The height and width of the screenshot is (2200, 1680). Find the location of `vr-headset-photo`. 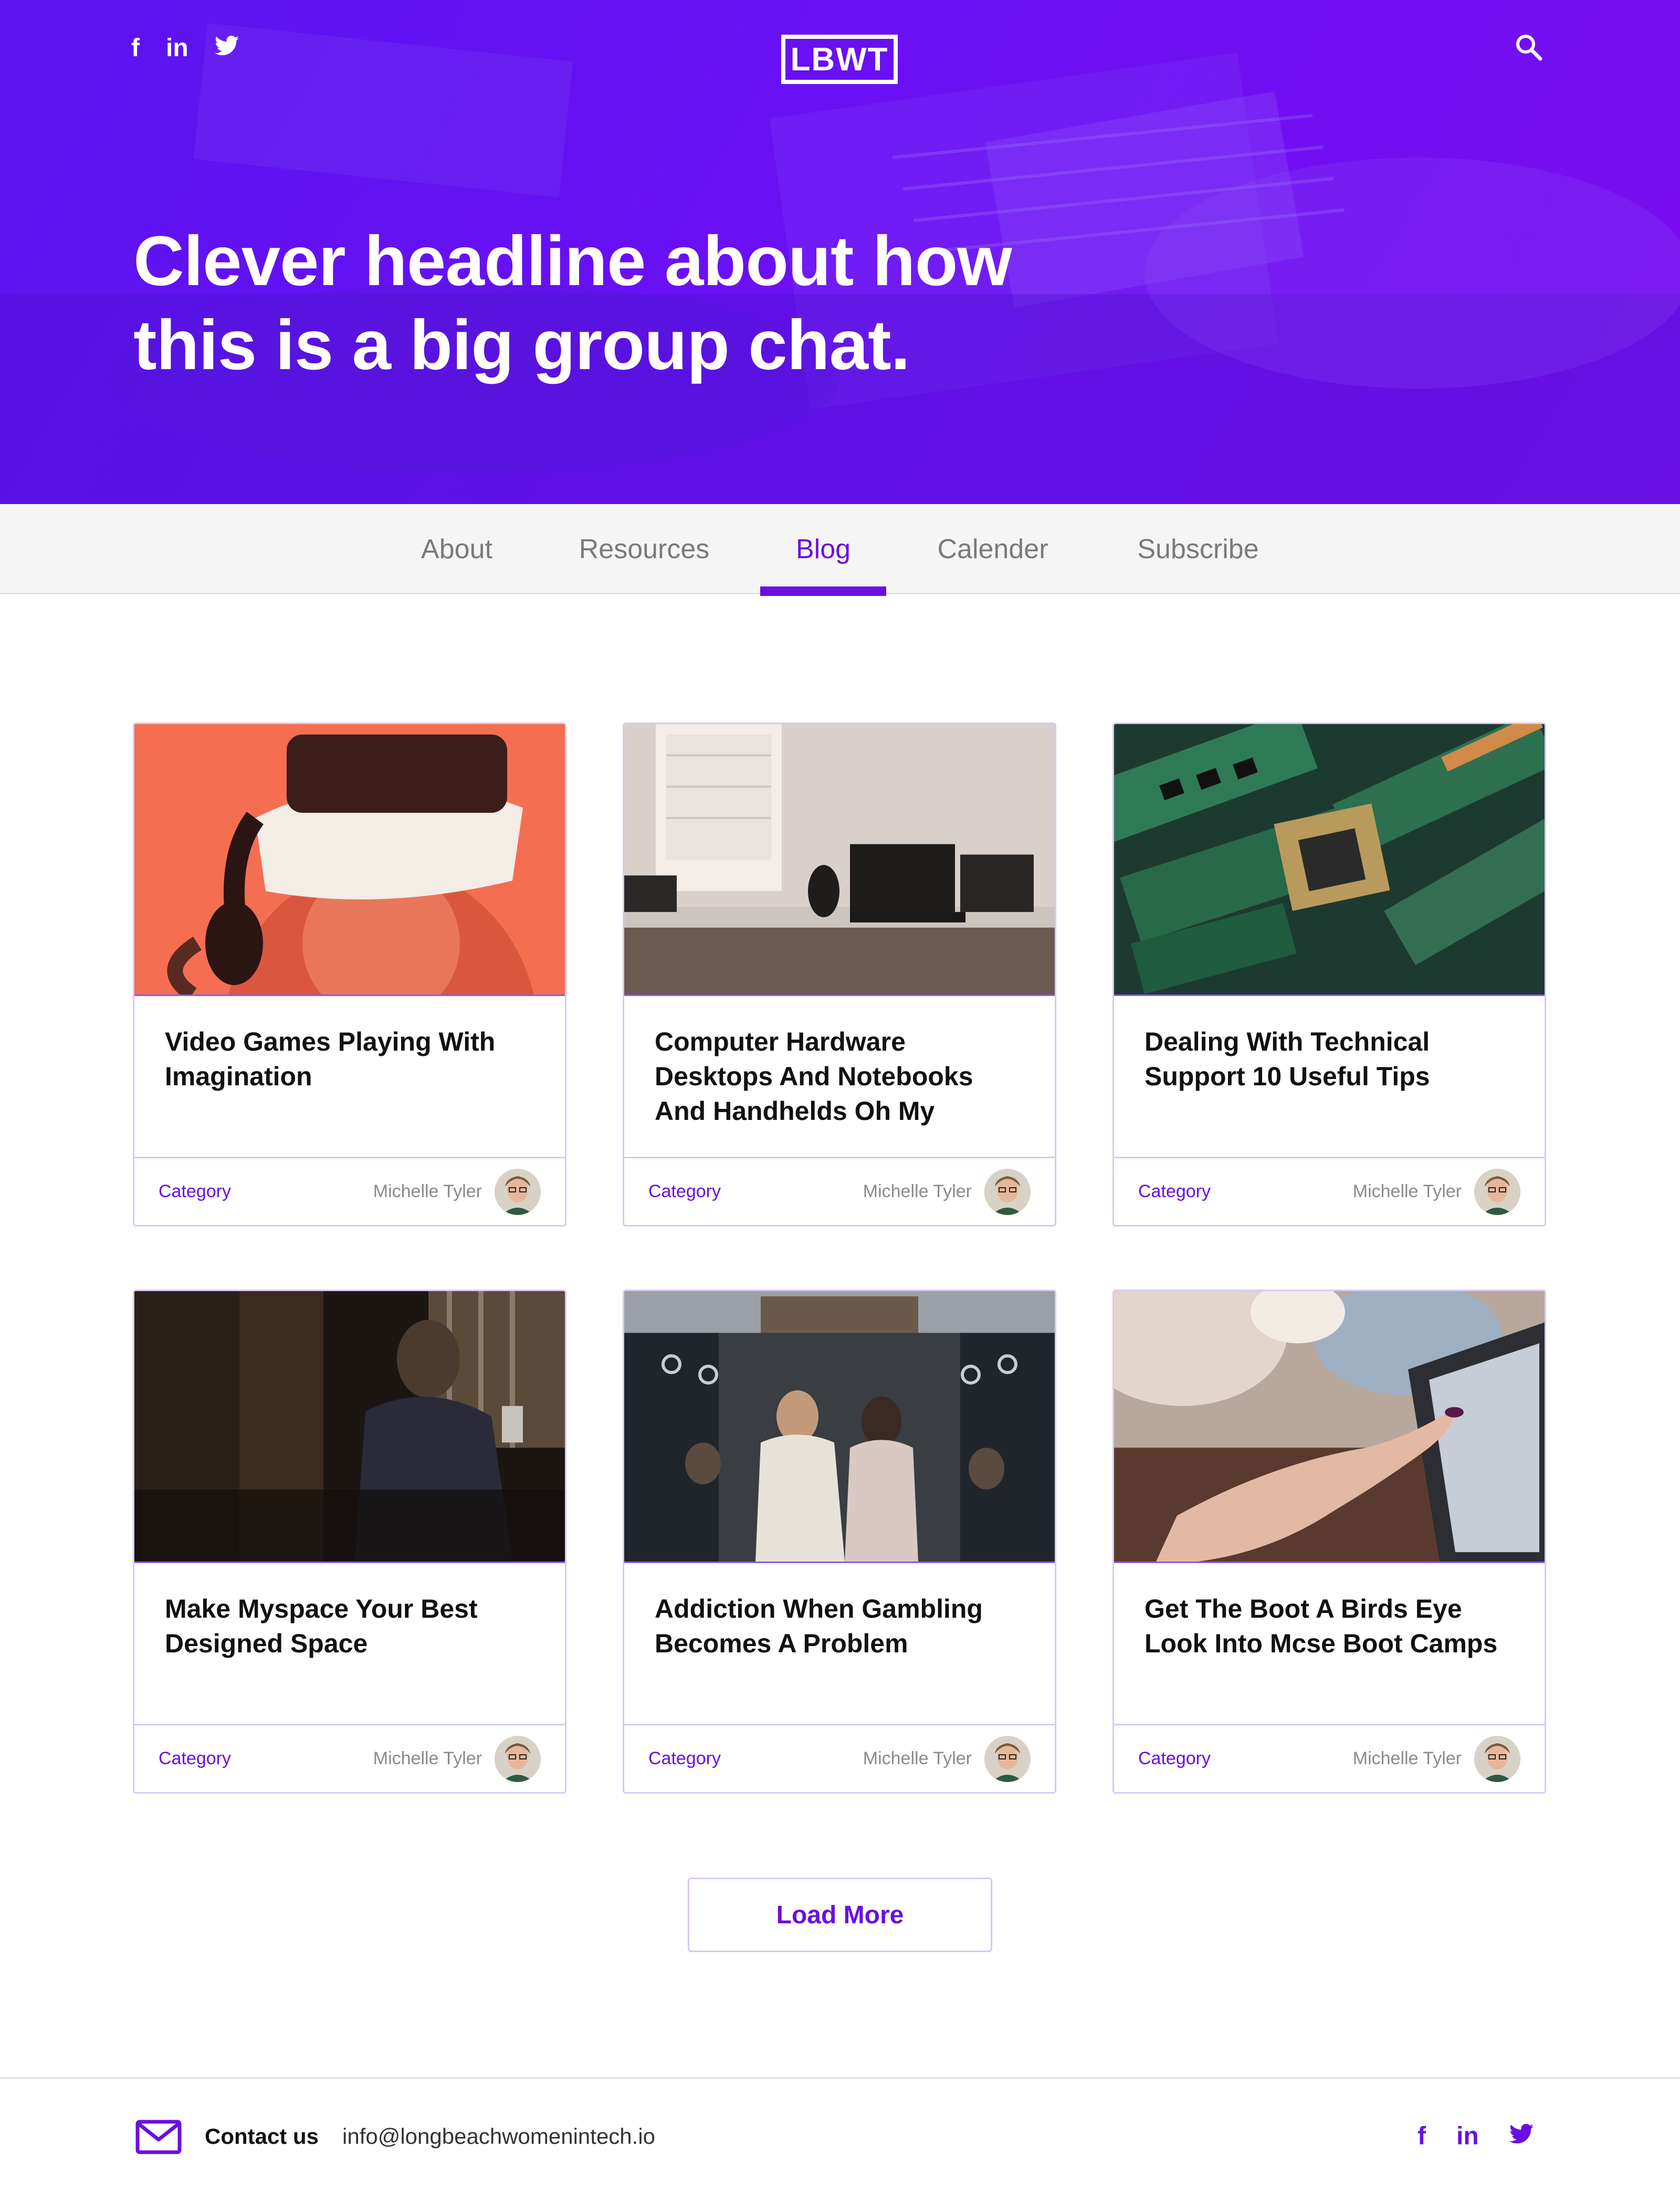

vr-headset-photo is located at coordinates (349, 860).